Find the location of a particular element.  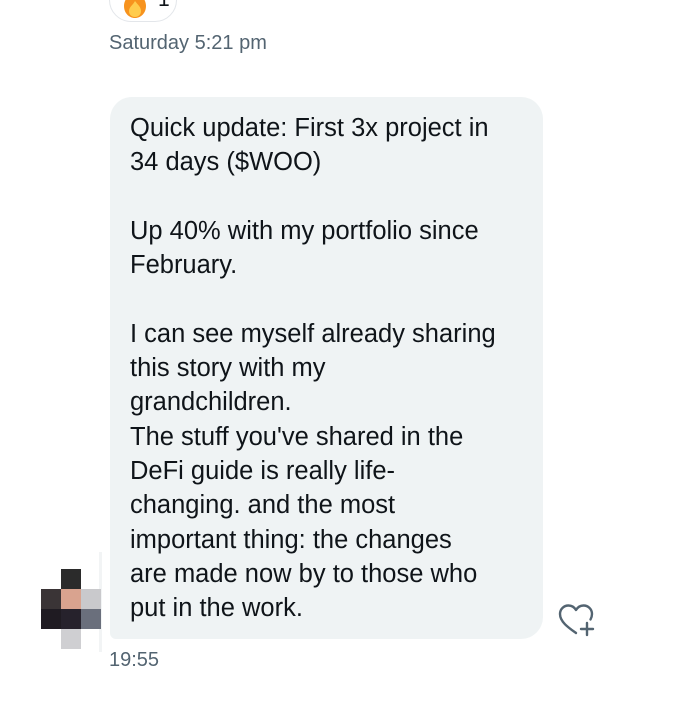

message-time: 19:55 is located at coordinates (134, 660).